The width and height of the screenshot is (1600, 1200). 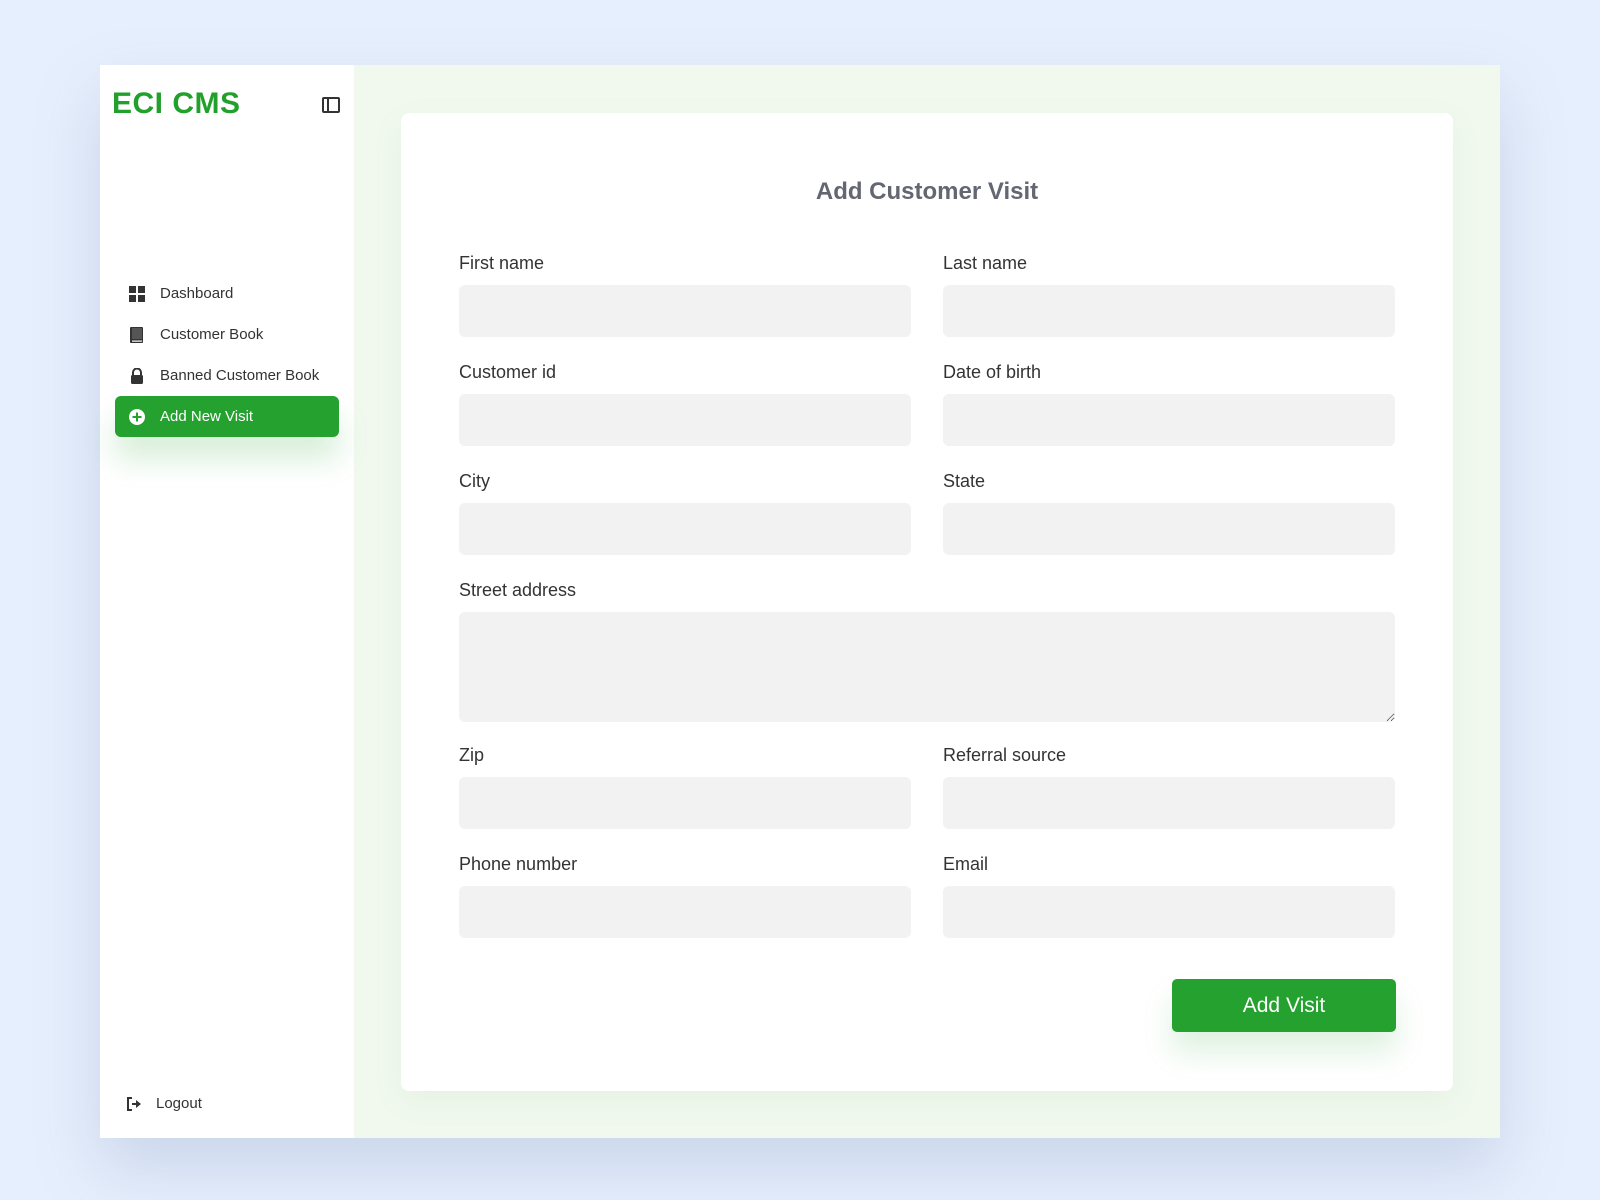 I want to click on referral-source-field: Referral source, so click(x=1169, y=787).